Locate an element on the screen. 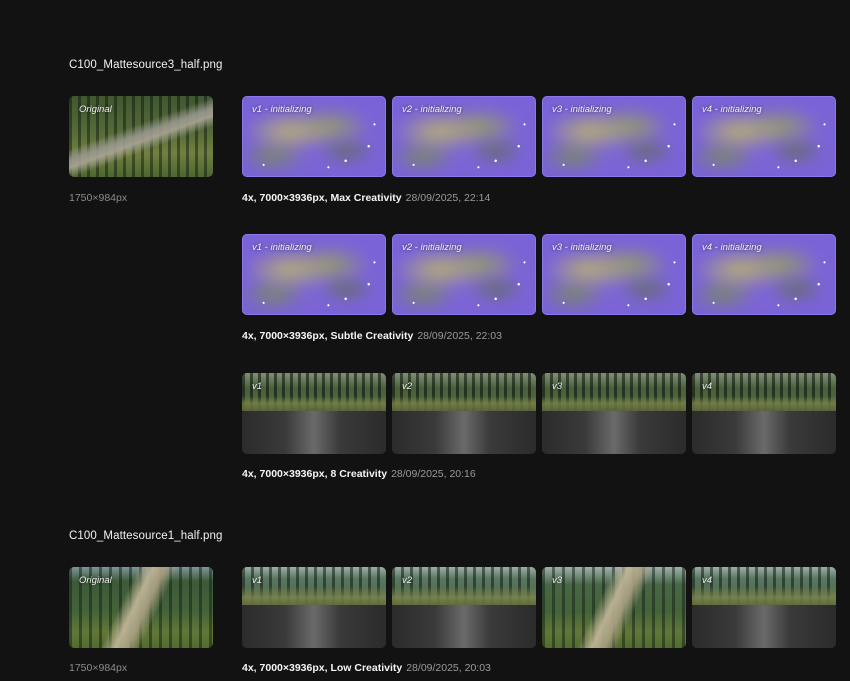 The height and width of the screenshot is (681, 850). batch-date: 28/09/2025, 20:16 is located at coordinates (433, 474).